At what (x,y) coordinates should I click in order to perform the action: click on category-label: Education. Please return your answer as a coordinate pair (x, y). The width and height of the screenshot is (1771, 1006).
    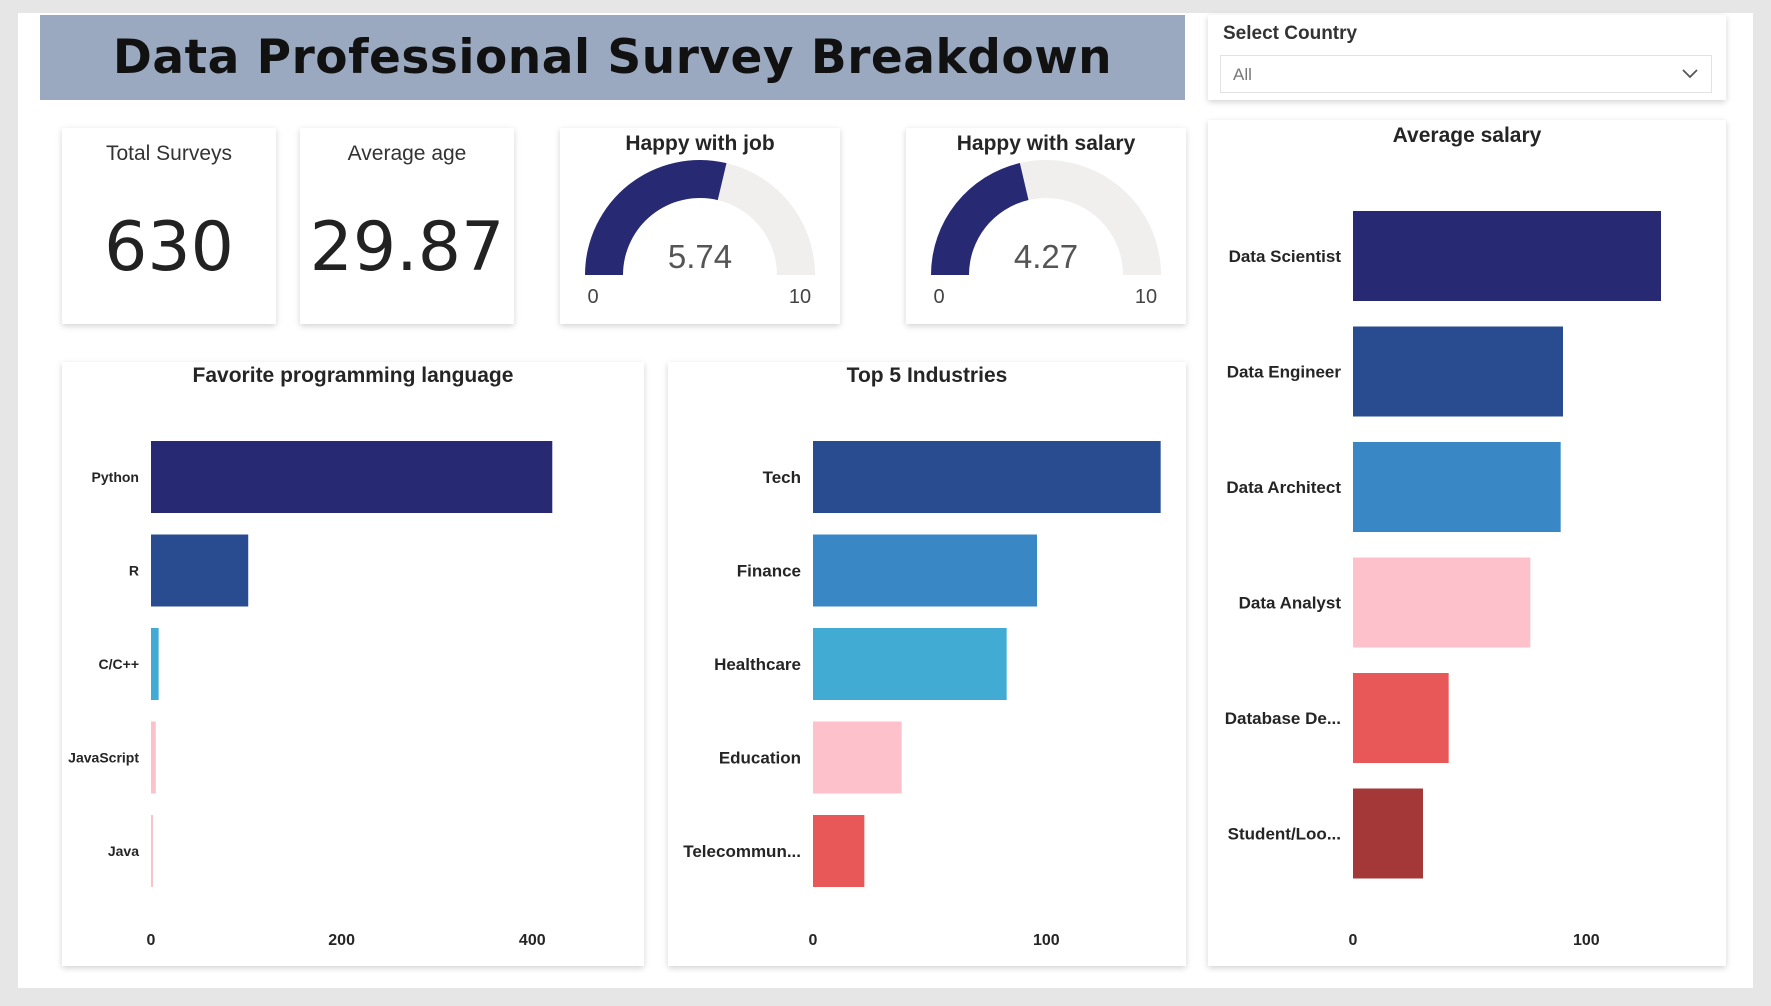
    Looking at the image, I should click on (760, 757).